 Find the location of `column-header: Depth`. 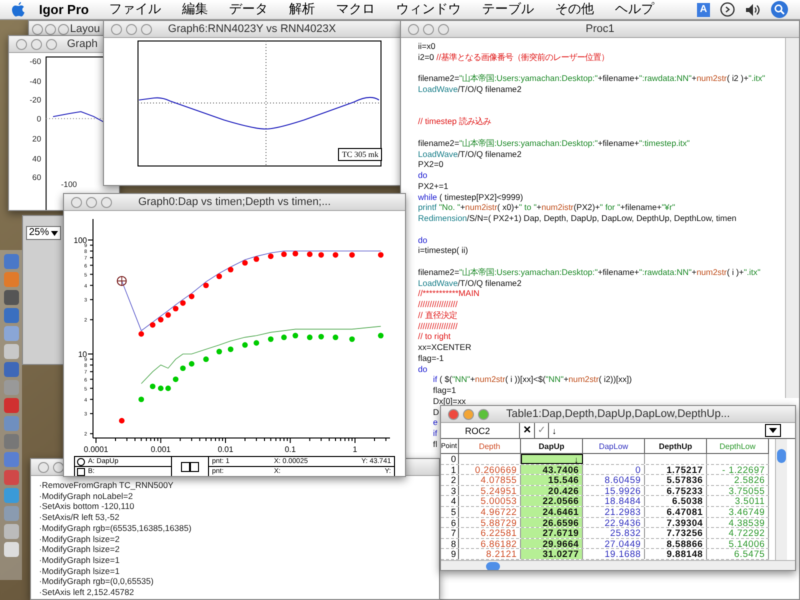

column-header: Depth is located at coordinates (490, 446).